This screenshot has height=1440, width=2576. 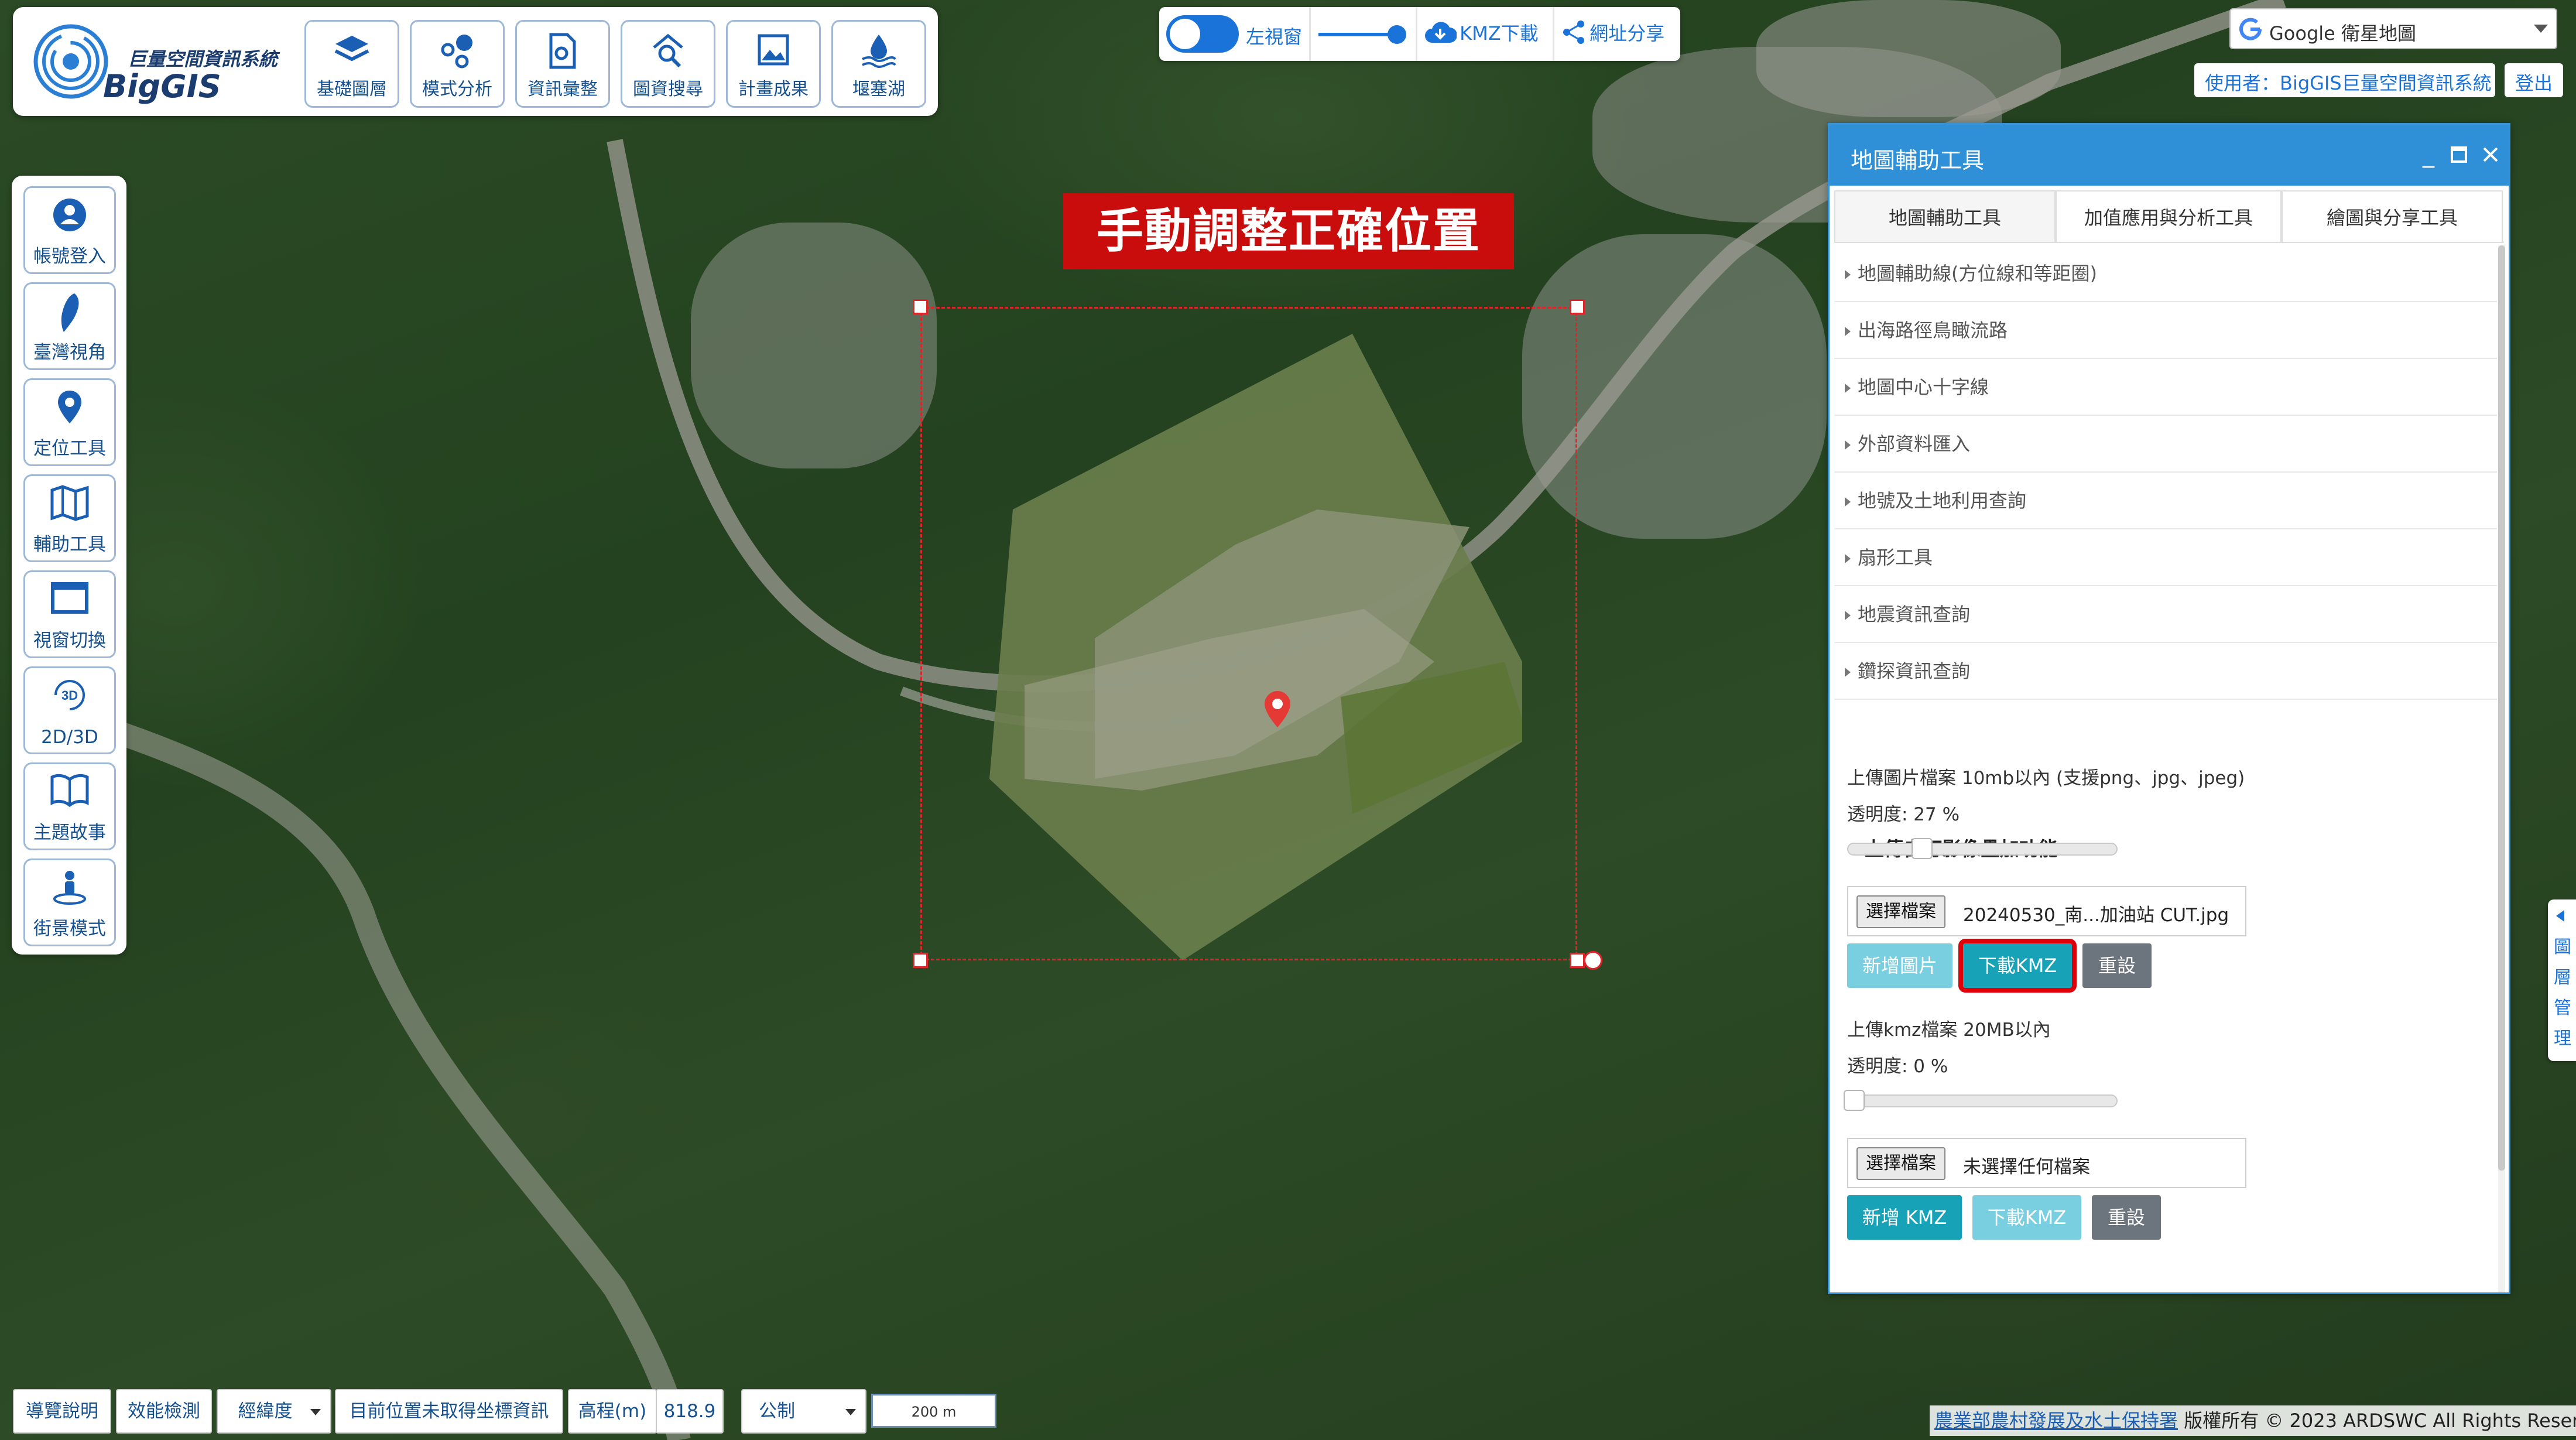 I want to click on tool-item-sector: 扇形工具, so click(x=2165, y=557).